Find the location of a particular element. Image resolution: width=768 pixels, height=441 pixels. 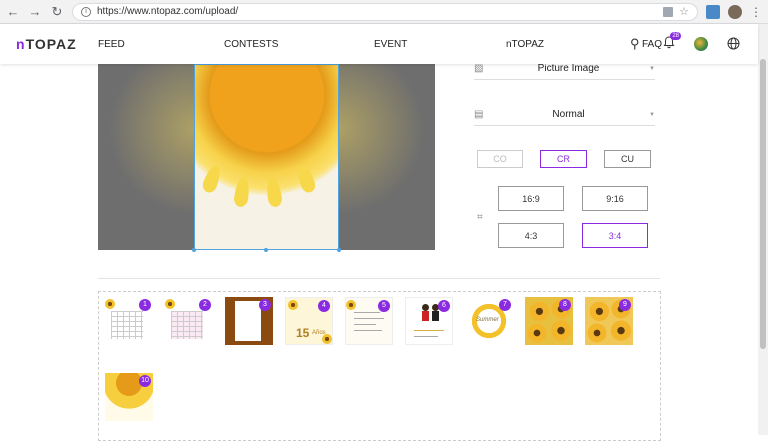

ratio-3-4-button: 3:4 is located at coordinates (615, 235).